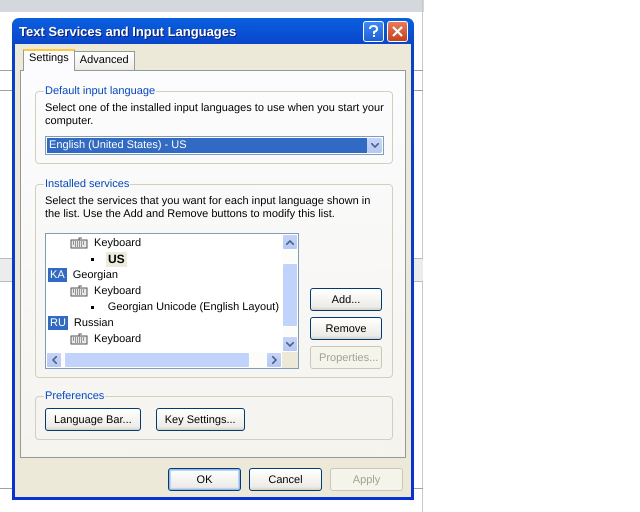 This screenshot has height=512, width=640. I want to click on cancel-button: Cancel, so click(285, 479).